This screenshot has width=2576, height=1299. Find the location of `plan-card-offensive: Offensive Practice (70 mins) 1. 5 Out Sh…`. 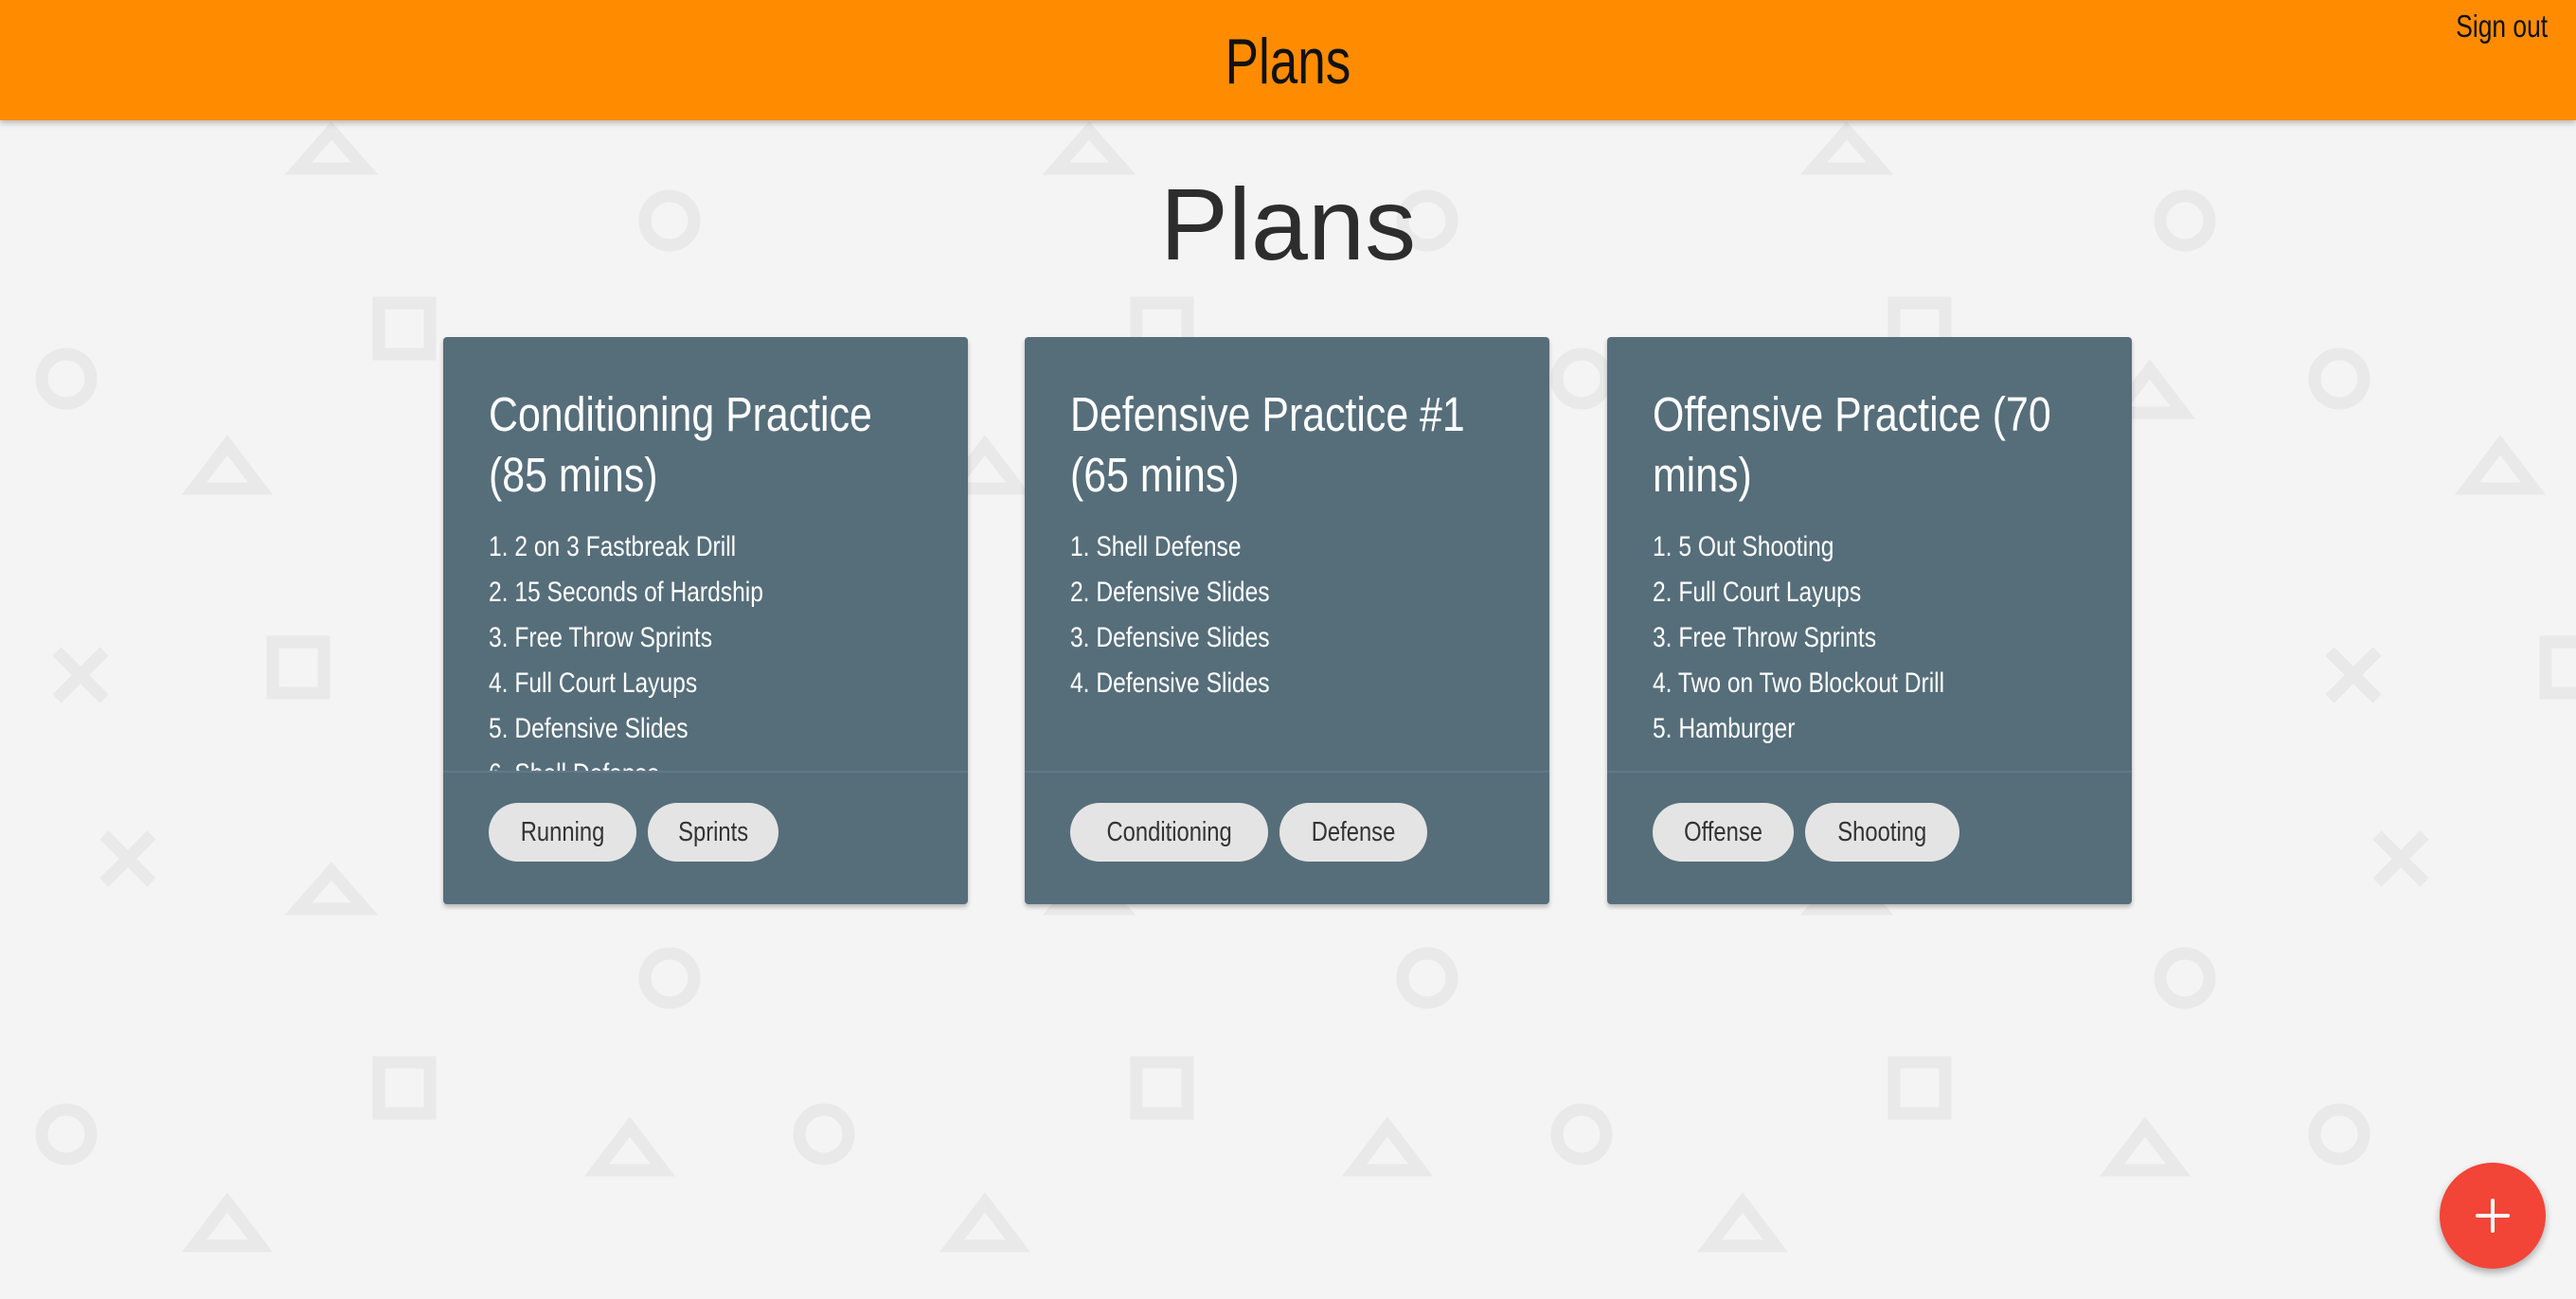

plan-card-offensive: Offensive Practice (70 mins) 1. 5 Out Sh… is located at coordinates (1869, 620).